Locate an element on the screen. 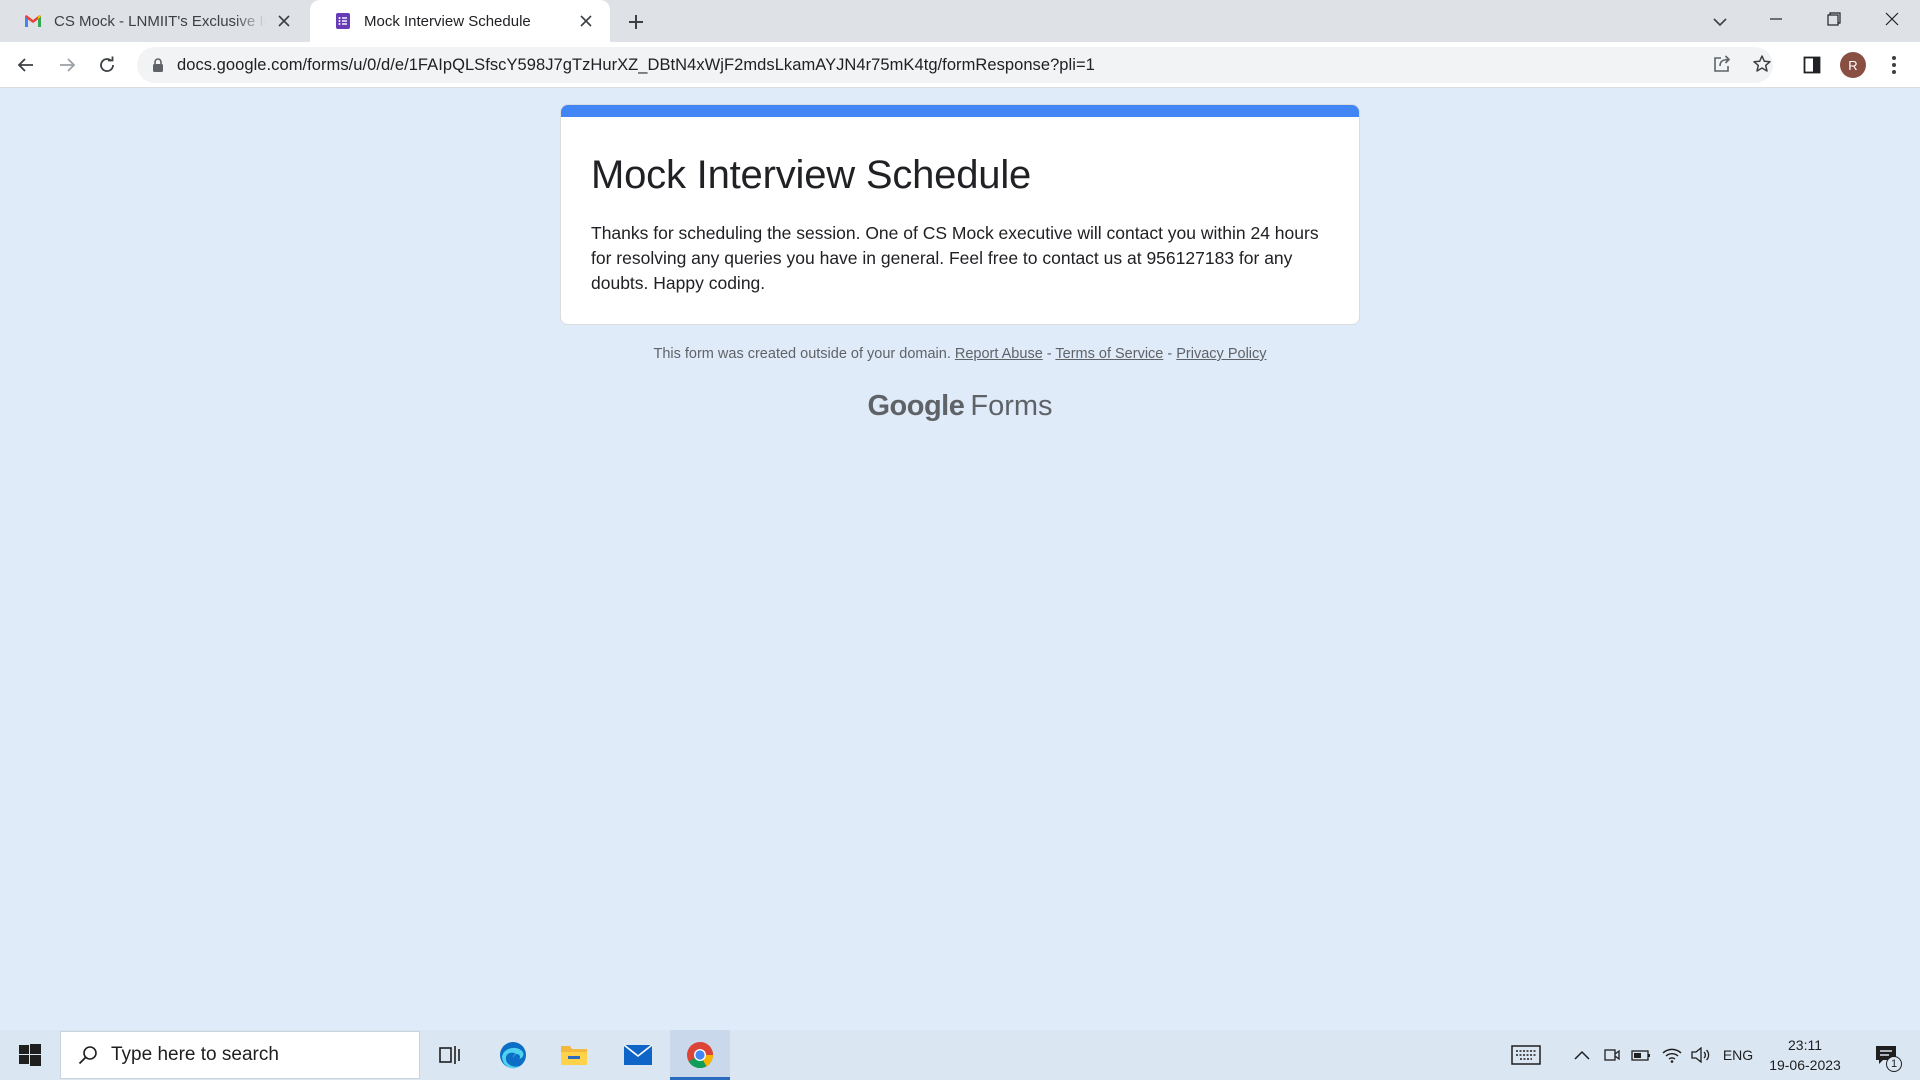 Image resolution: width=1920 pixels, height=1080 pixels. taskbar-search-placeholder: Type here to search is located at coordinates (195, 1054).